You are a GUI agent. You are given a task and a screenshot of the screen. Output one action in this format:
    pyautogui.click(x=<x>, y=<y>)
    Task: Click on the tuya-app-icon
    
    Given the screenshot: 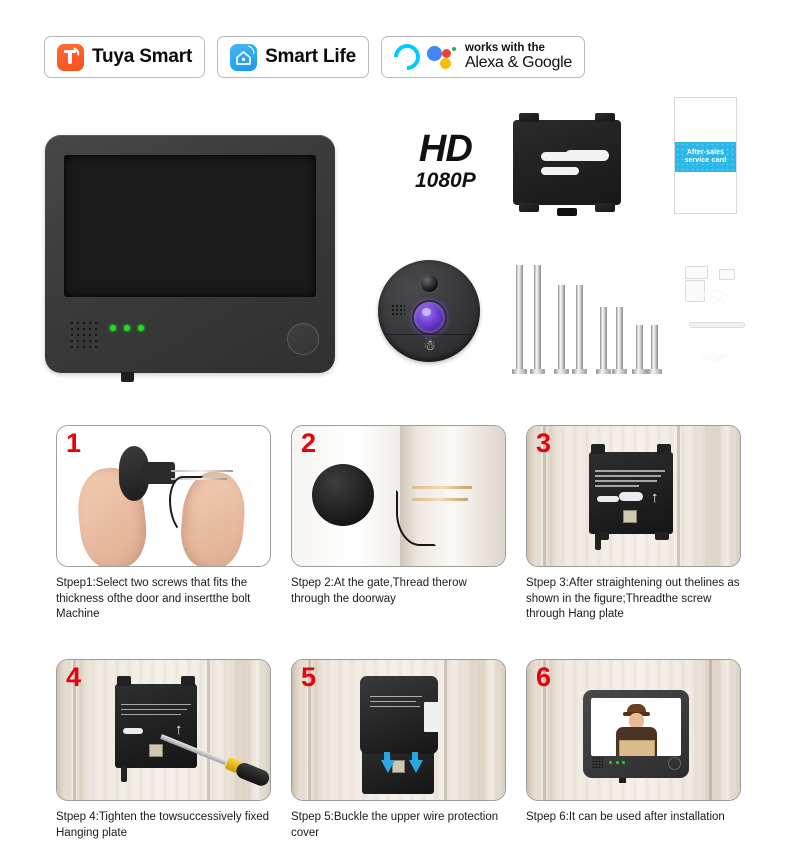 What is the action you would take?
    pyautogui.click(x=70, y=57)
    